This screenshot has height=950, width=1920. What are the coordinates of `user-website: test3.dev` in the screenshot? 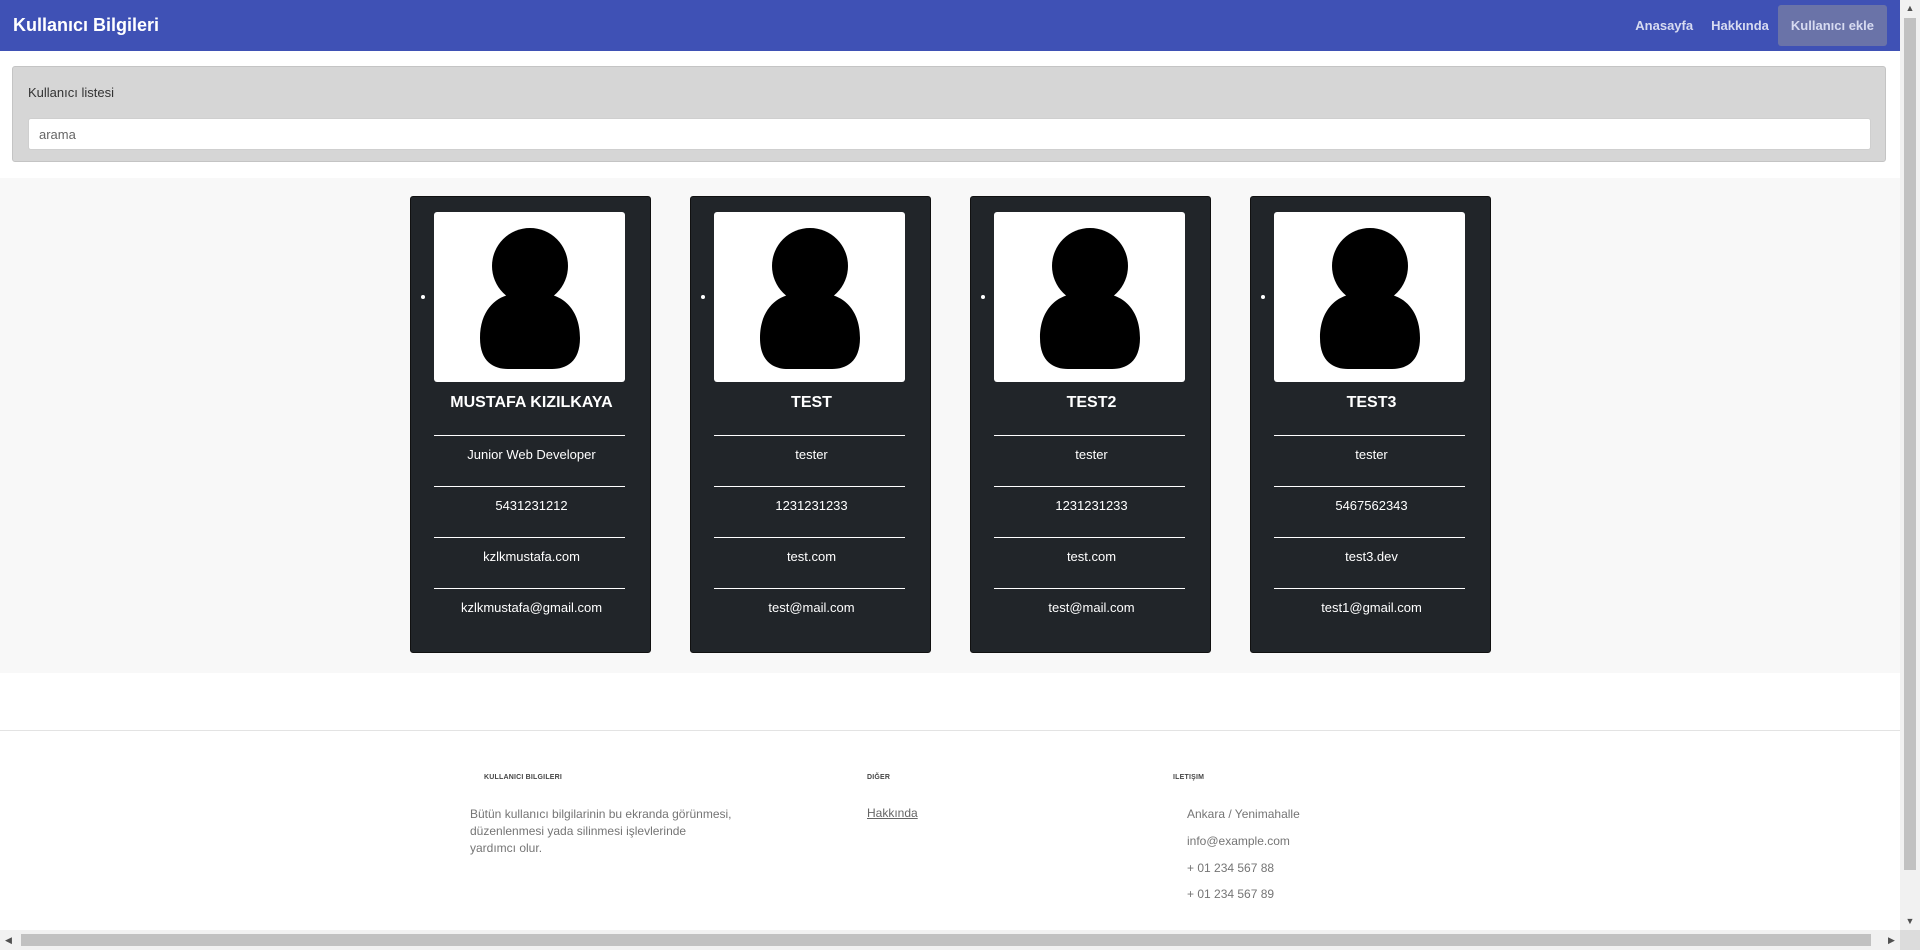 It's located at (1371, 556).